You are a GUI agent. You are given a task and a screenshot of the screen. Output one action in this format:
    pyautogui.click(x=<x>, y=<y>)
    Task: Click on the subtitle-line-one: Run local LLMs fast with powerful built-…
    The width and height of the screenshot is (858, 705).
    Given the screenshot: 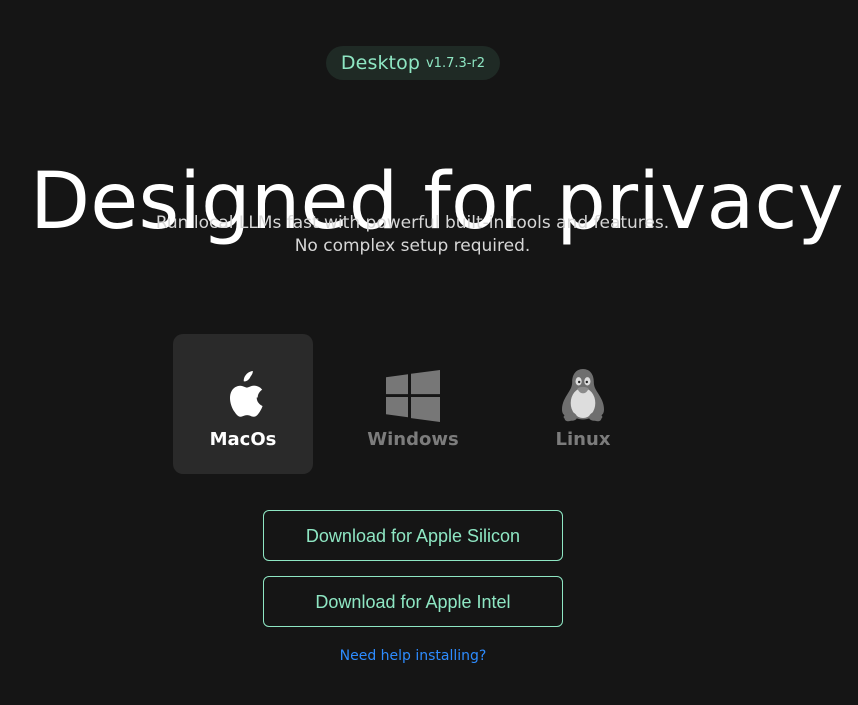 What is the action you would take?
    pyautogui.click(x=412, y=223)
    